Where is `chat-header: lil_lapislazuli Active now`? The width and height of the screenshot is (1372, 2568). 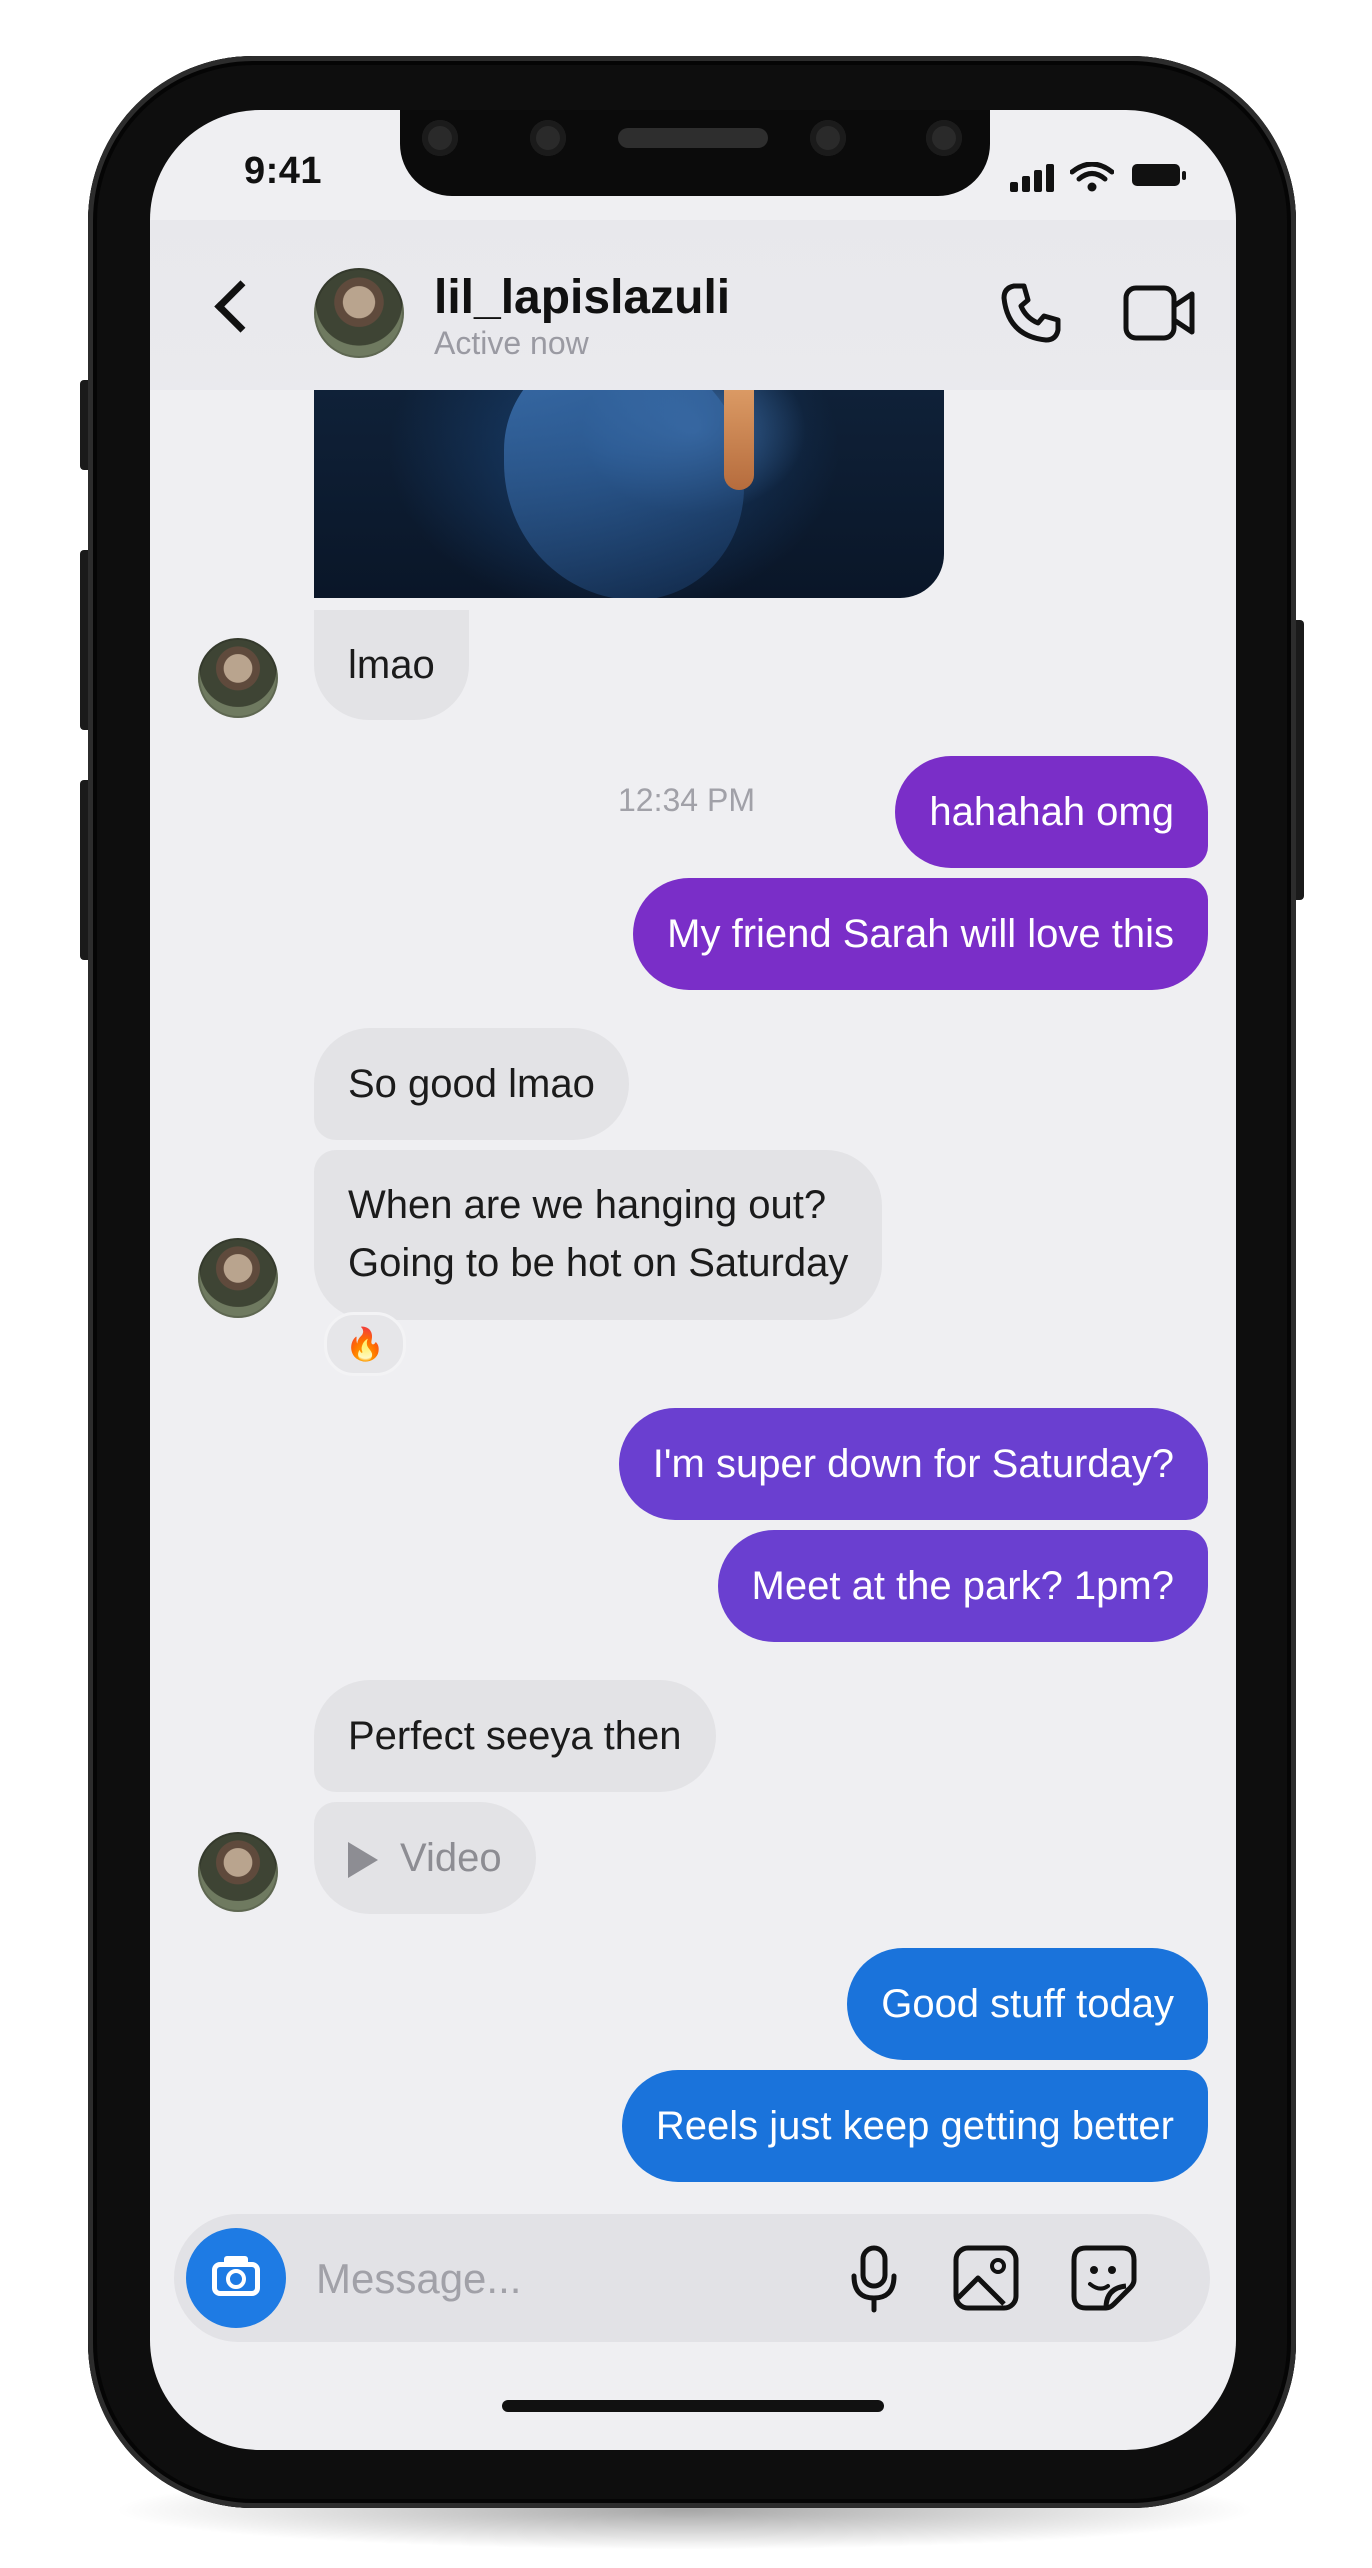
chat-header: lil_lapislazuli Active now is located at coordinates (693, 305).